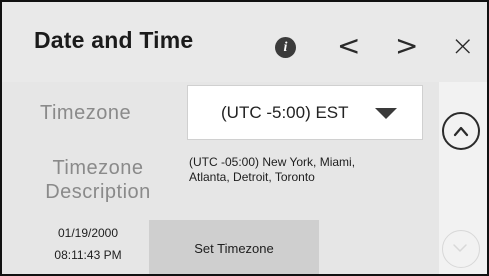  I want to click on close-button: ×, so click(462, 46).